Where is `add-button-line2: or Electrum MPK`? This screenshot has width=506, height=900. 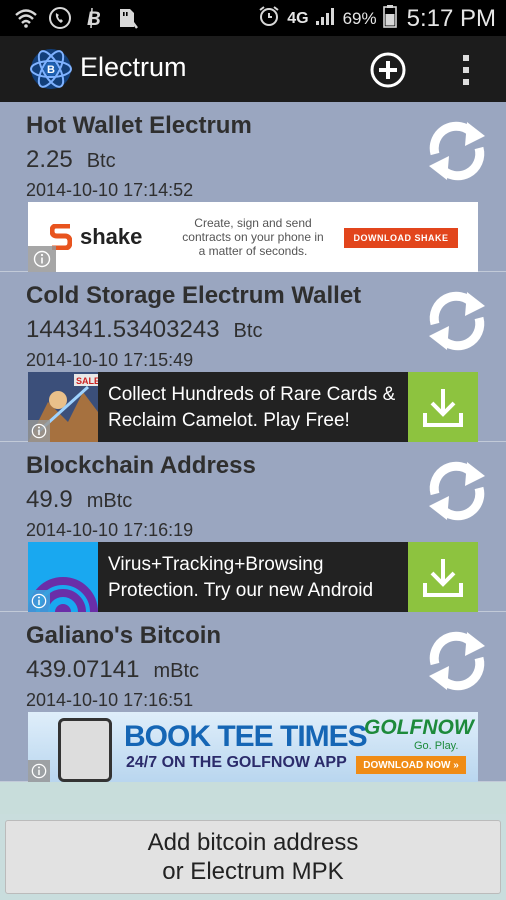
add-button-line2: or Electrum MPK is located at coordinates (253, 871).